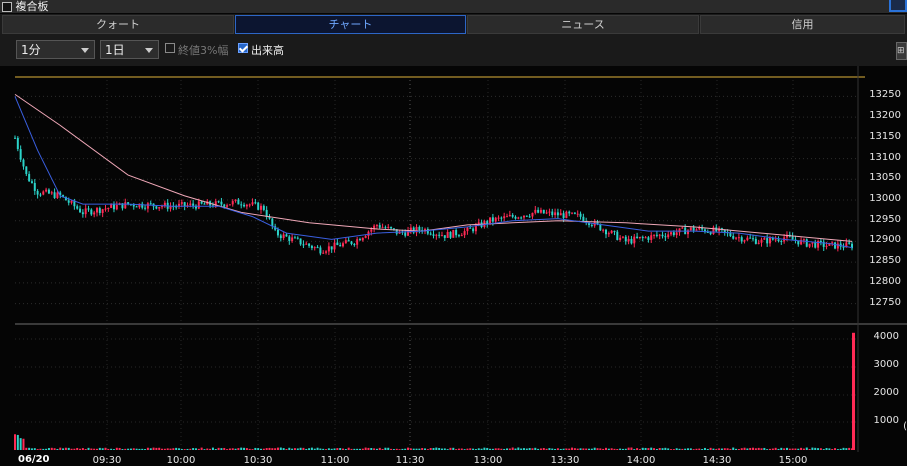 This screenshot has height=466, width=907. I want to click on close-3pct-checkbox, so click(170, 48).